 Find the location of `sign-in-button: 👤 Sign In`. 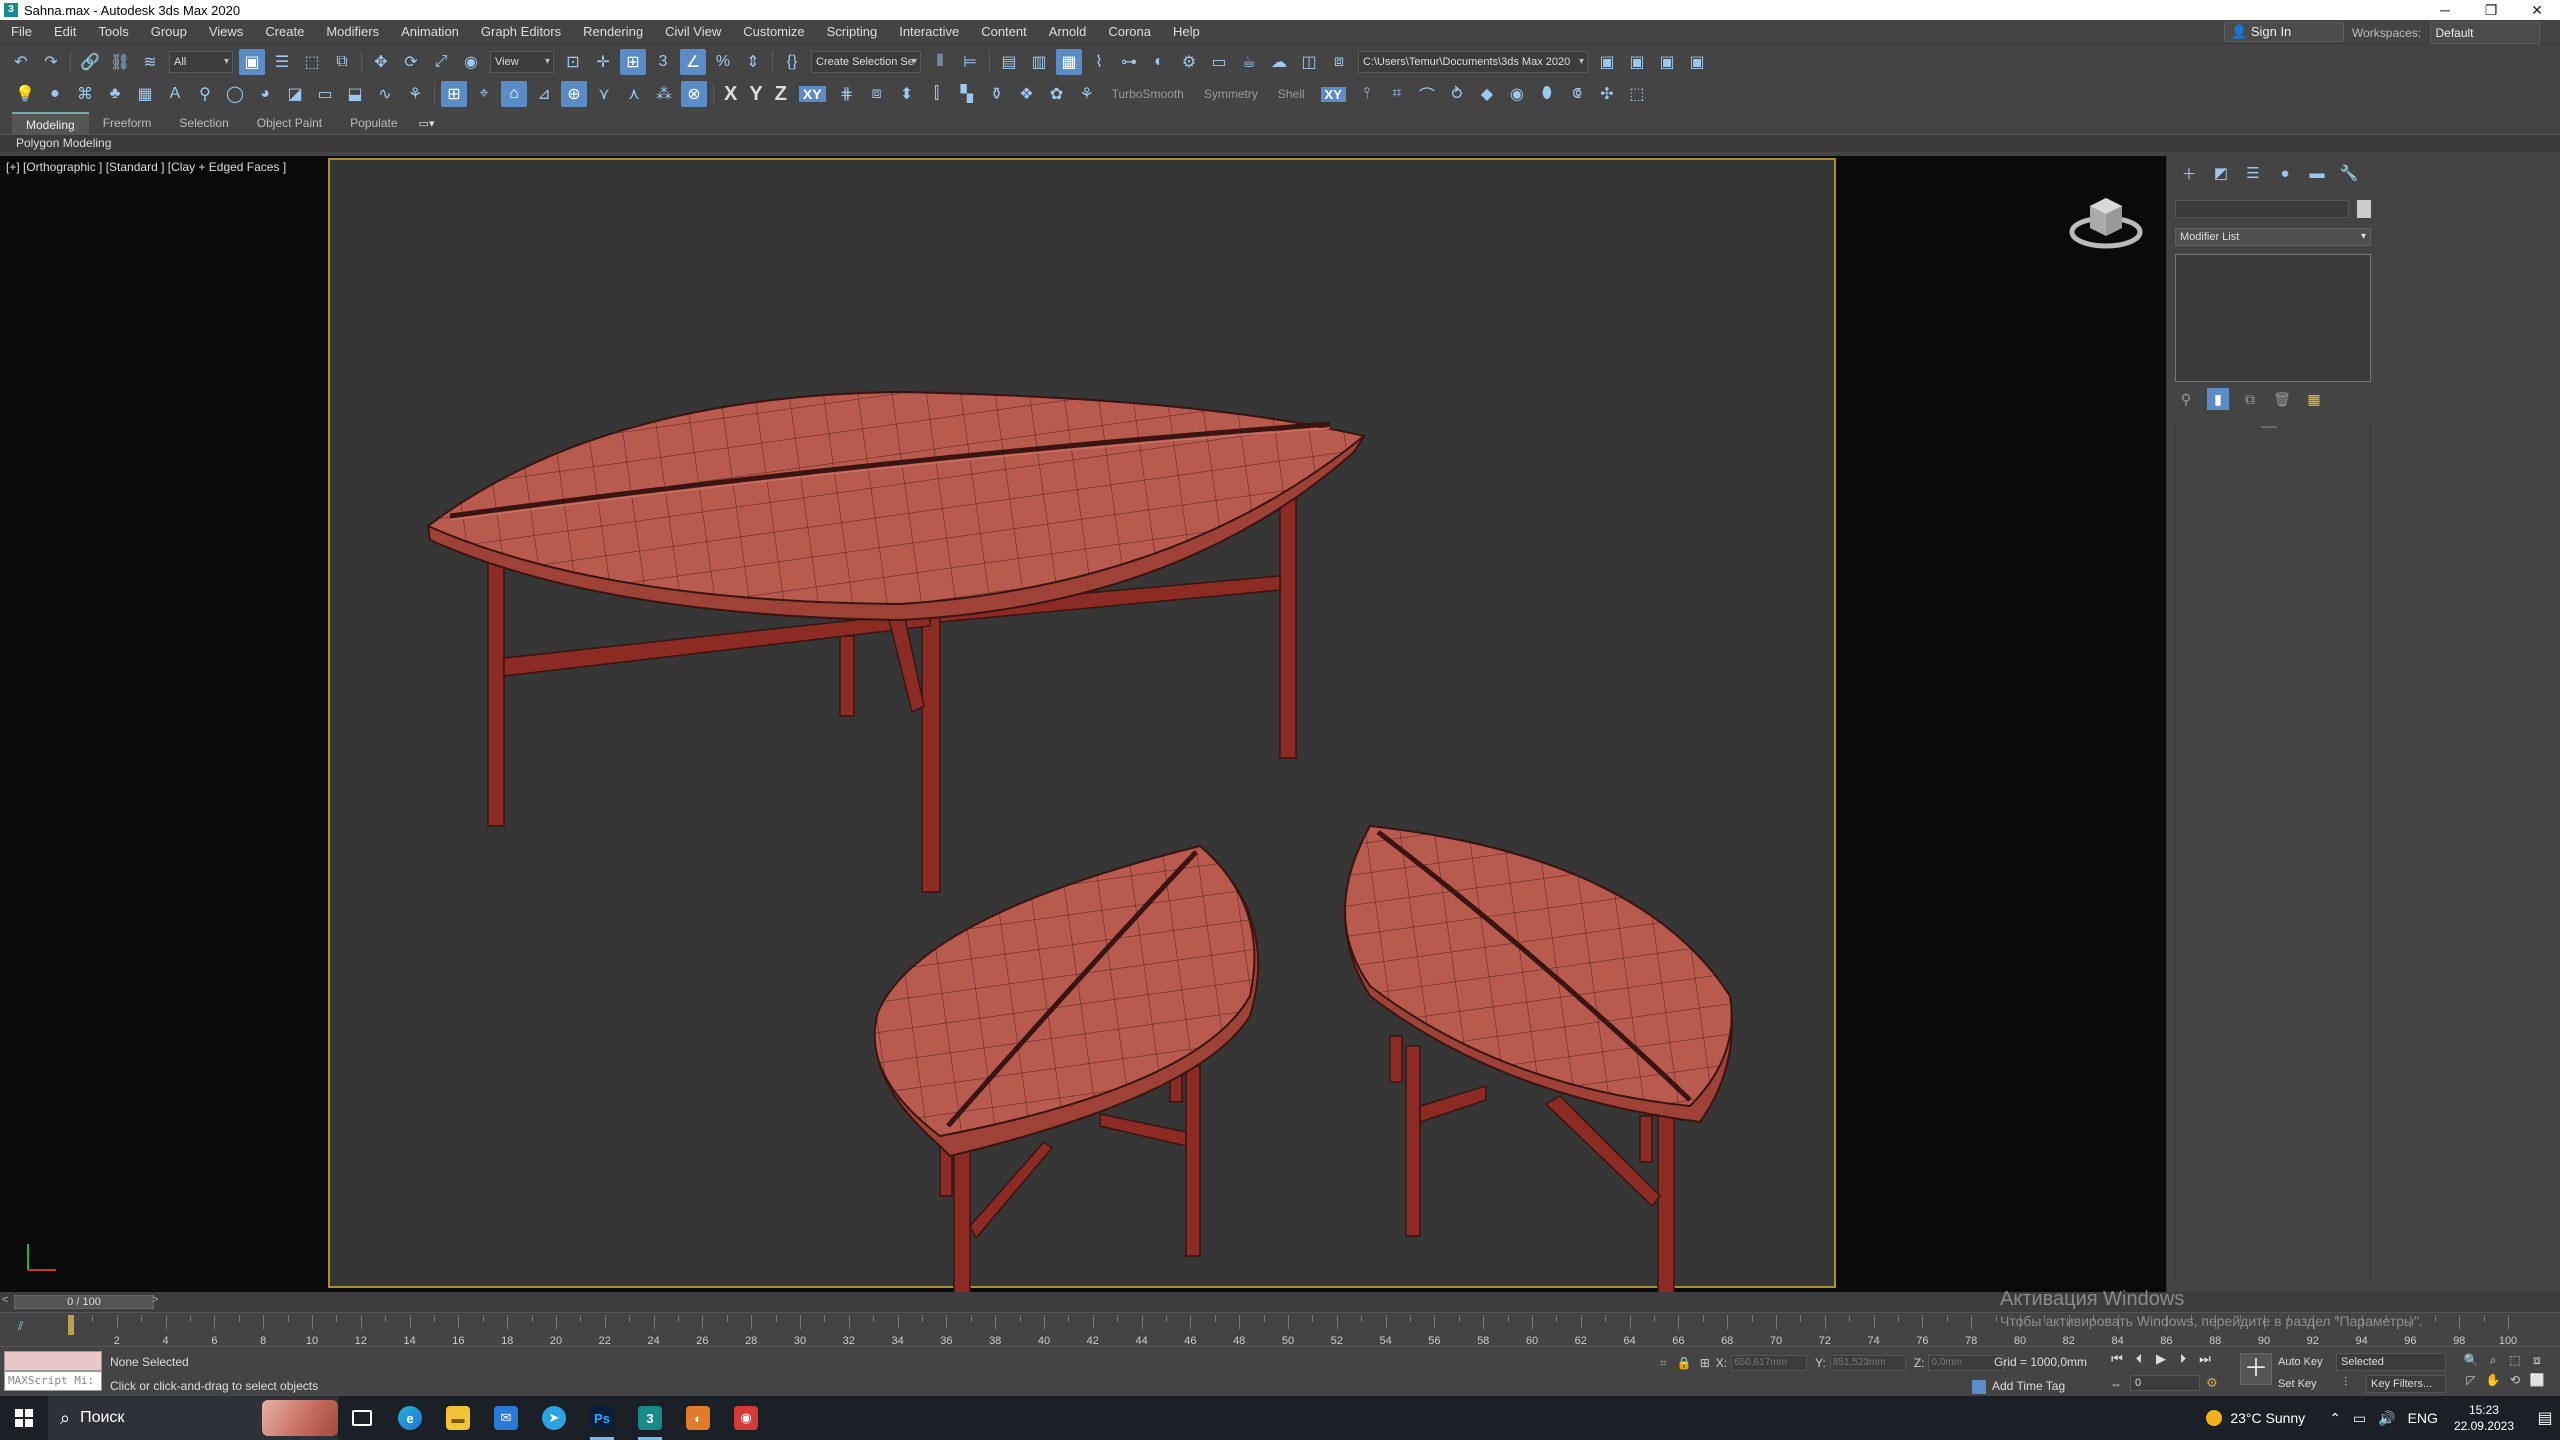

sign-in-button: 👤 Sign In is located at coordinates (2284, 32).